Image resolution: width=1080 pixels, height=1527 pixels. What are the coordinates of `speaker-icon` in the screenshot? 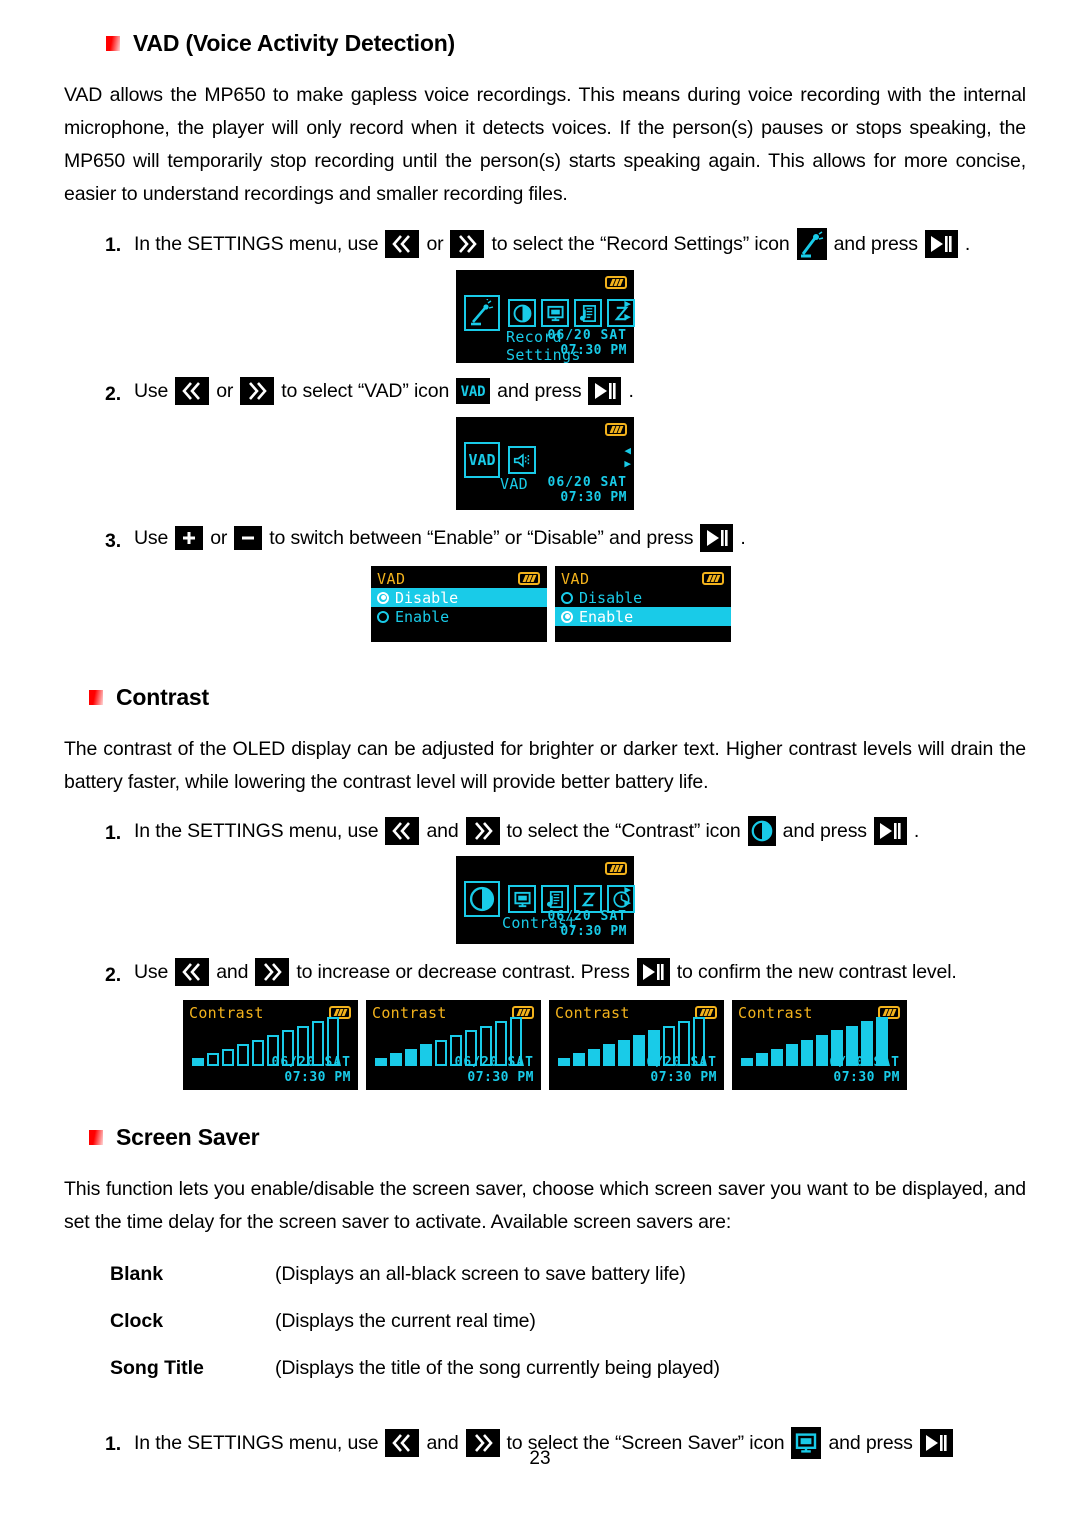 It's located at (522, 460).